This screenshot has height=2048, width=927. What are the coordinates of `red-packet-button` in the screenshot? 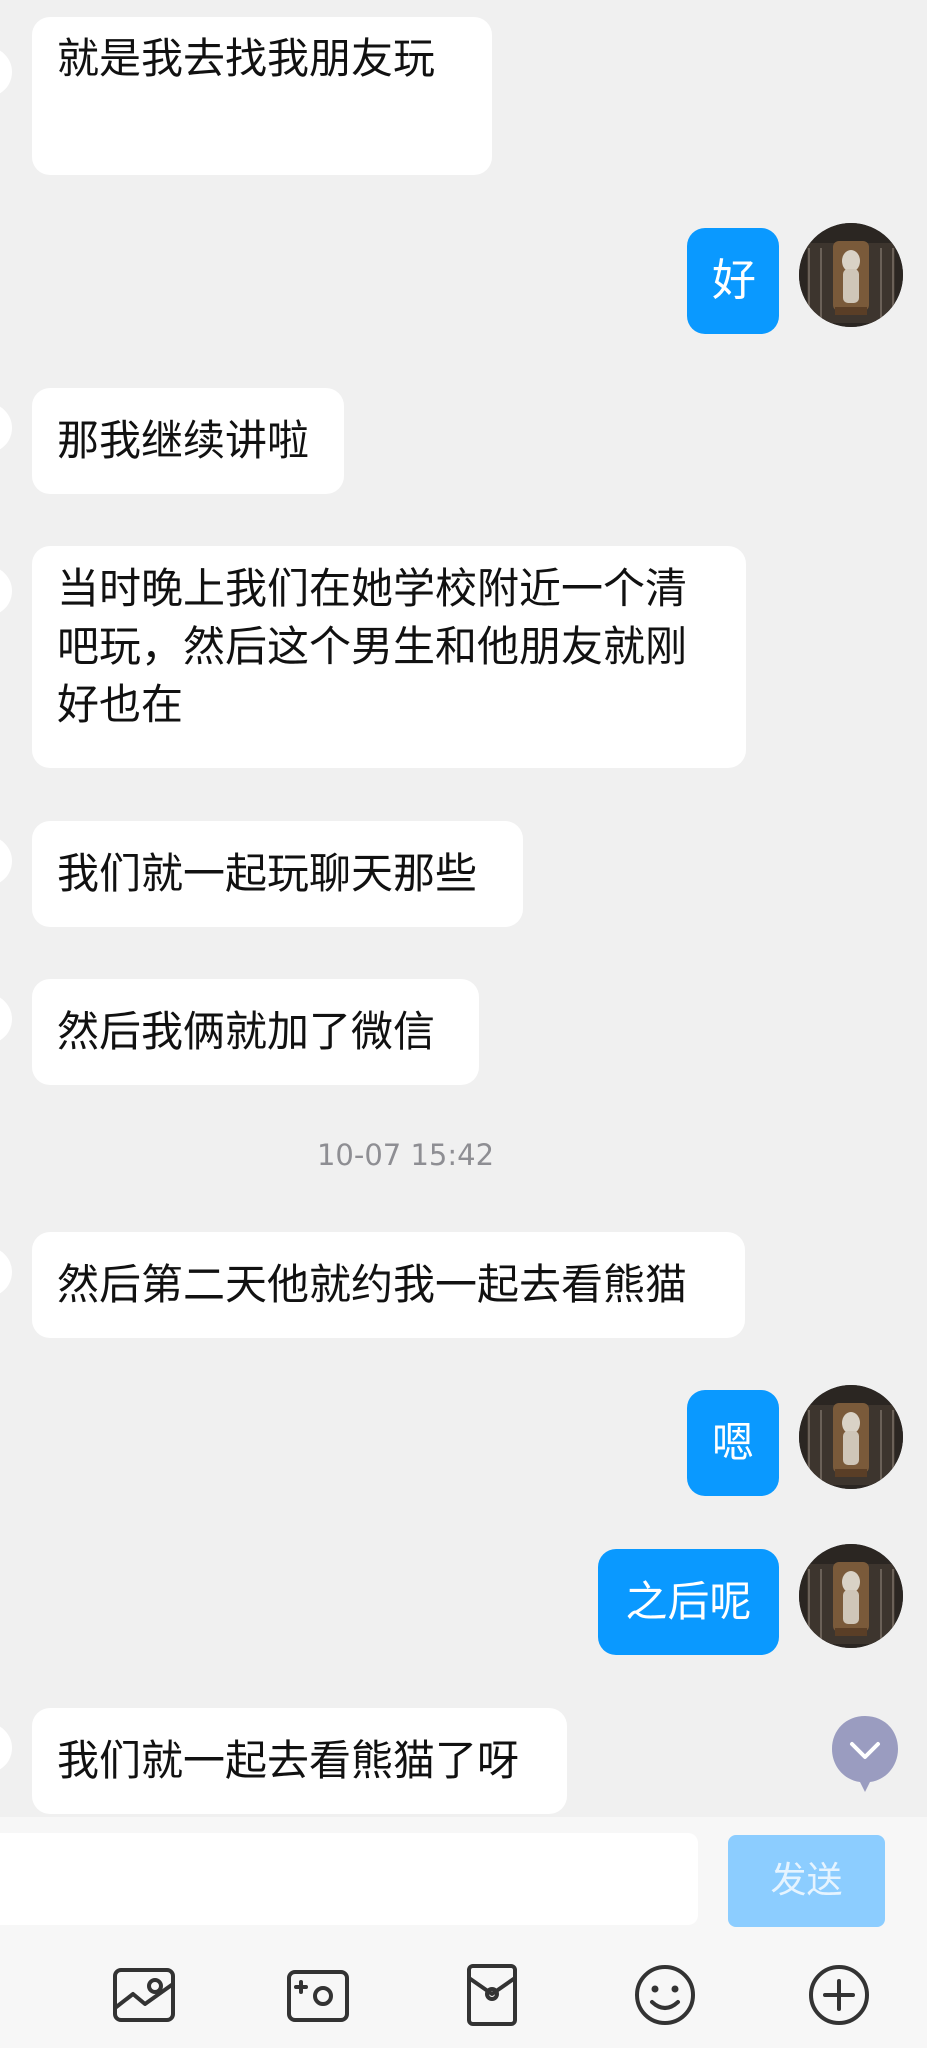 It's located at (492, 1995).